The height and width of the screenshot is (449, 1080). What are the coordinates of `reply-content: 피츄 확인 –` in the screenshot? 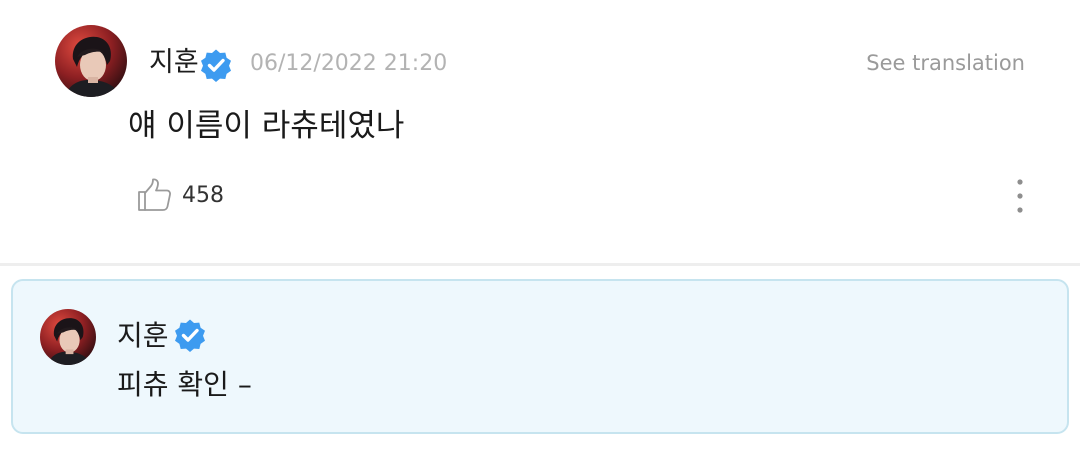 It's located at (184, 384).